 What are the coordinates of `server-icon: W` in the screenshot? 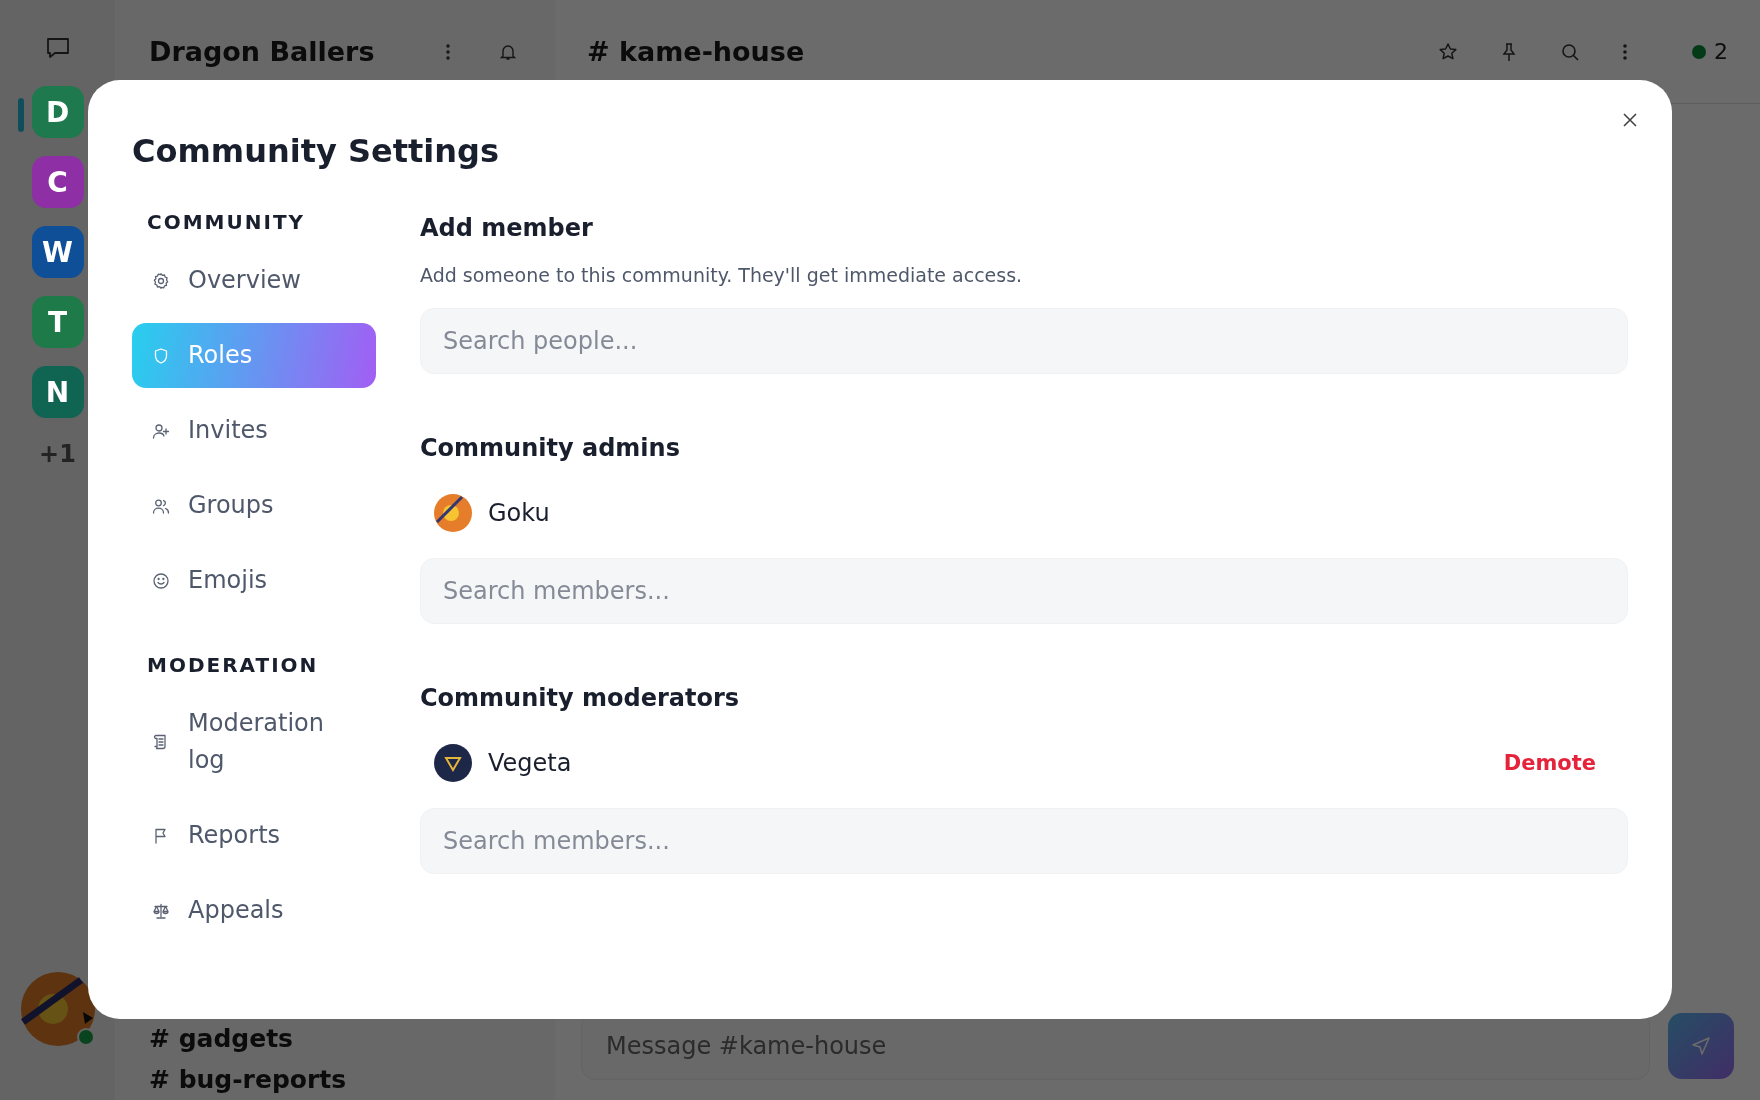 It's located at (57, 252).